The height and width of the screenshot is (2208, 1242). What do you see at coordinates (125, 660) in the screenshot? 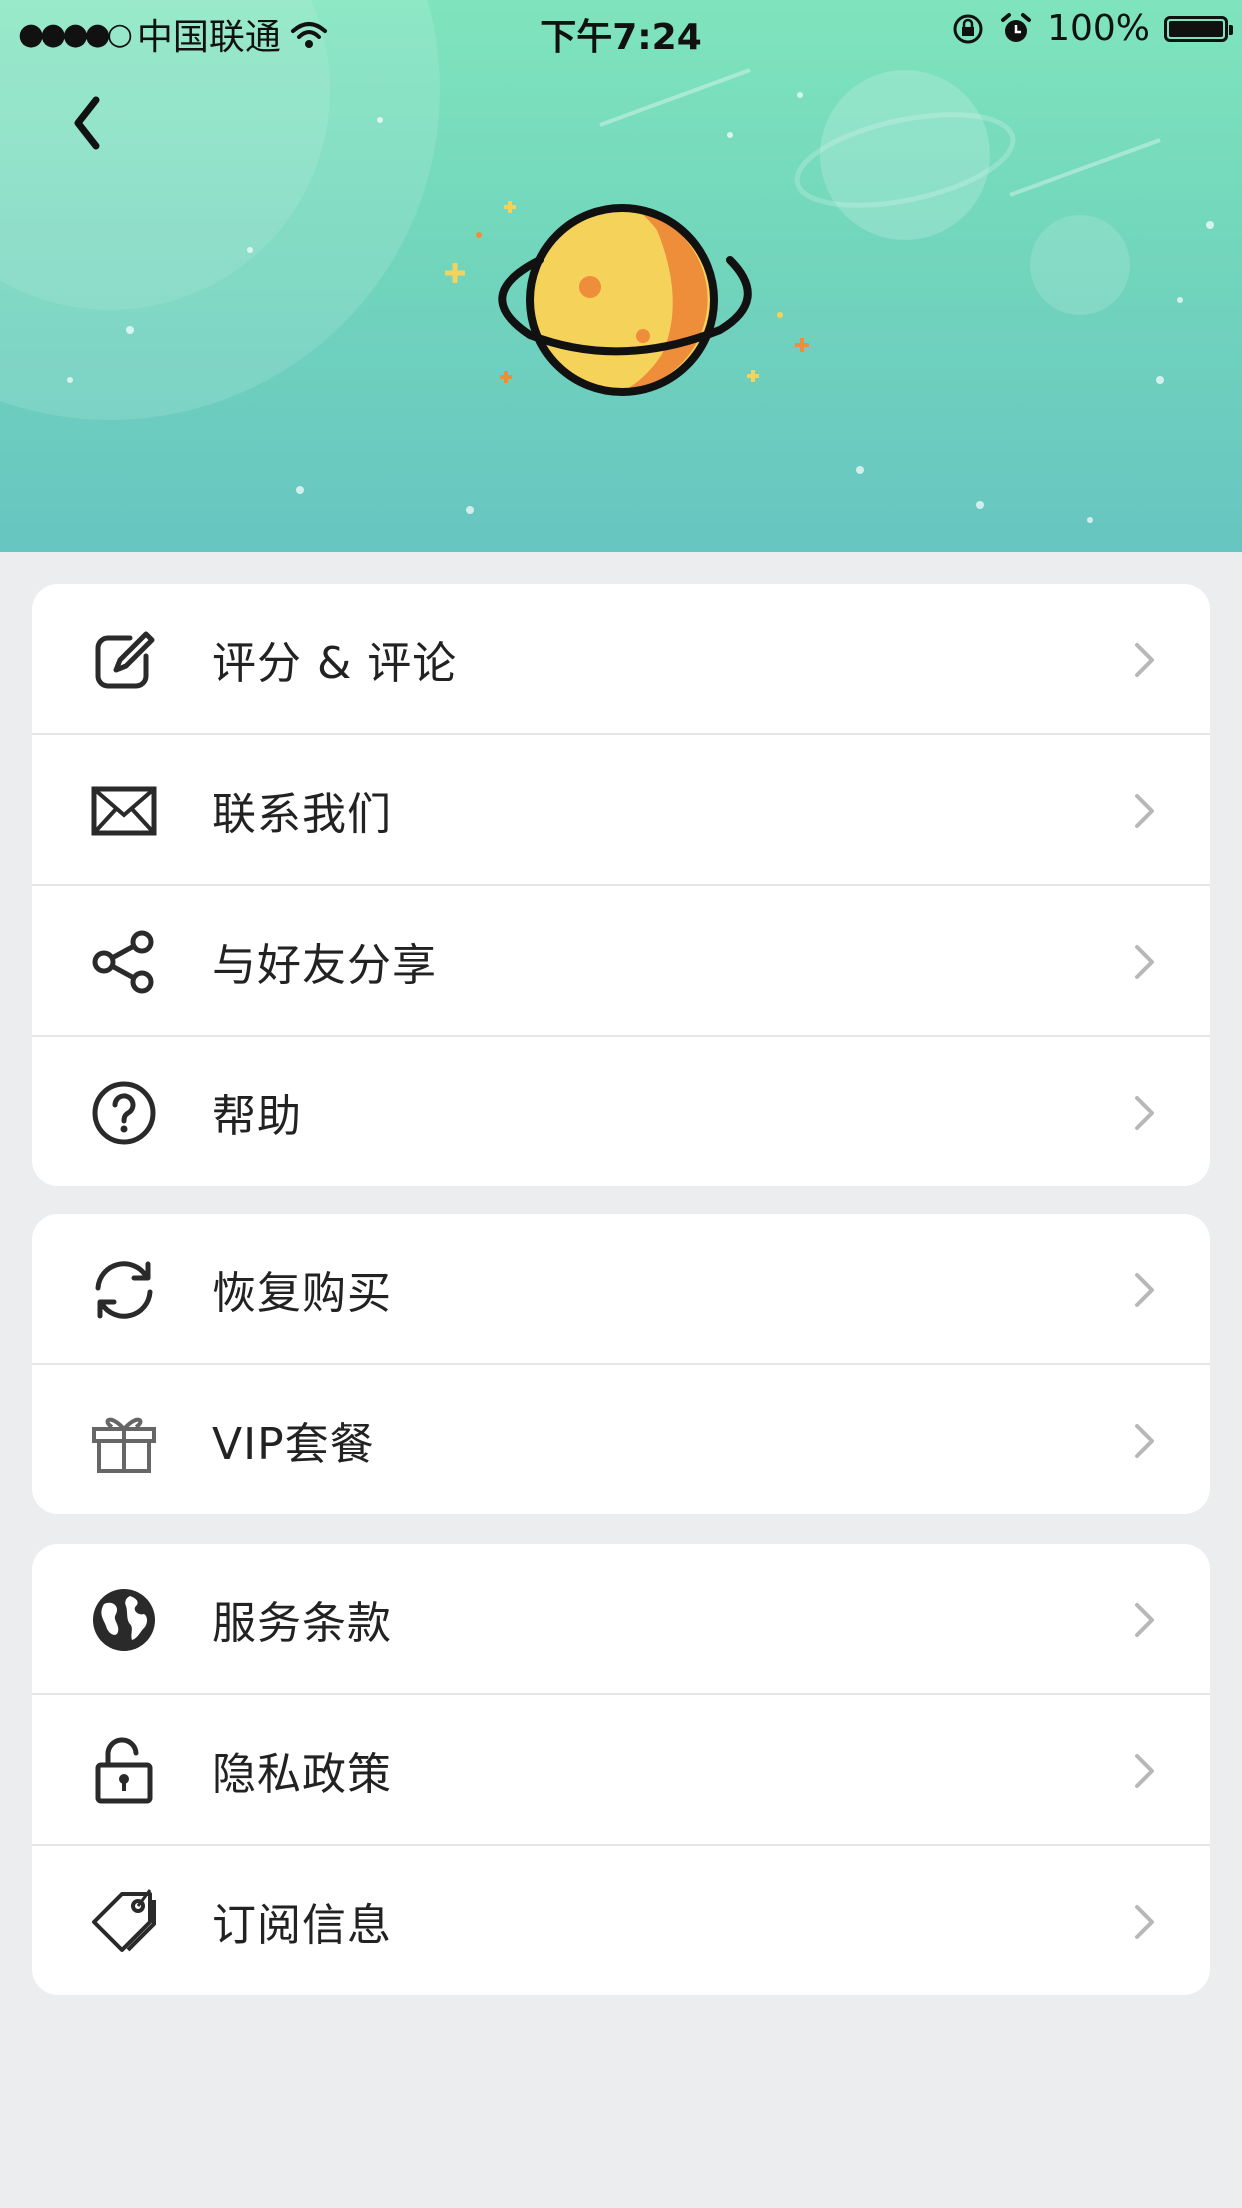
I see `edit-icon` at bounding box center [125, 660].